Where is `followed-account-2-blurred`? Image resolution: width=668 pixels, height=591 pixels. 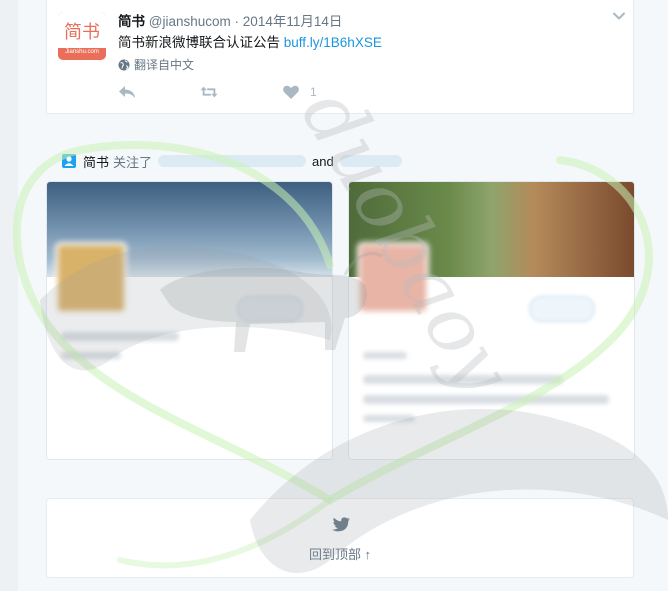
followed-account-2-blurred is located at coordinates (370, 161).